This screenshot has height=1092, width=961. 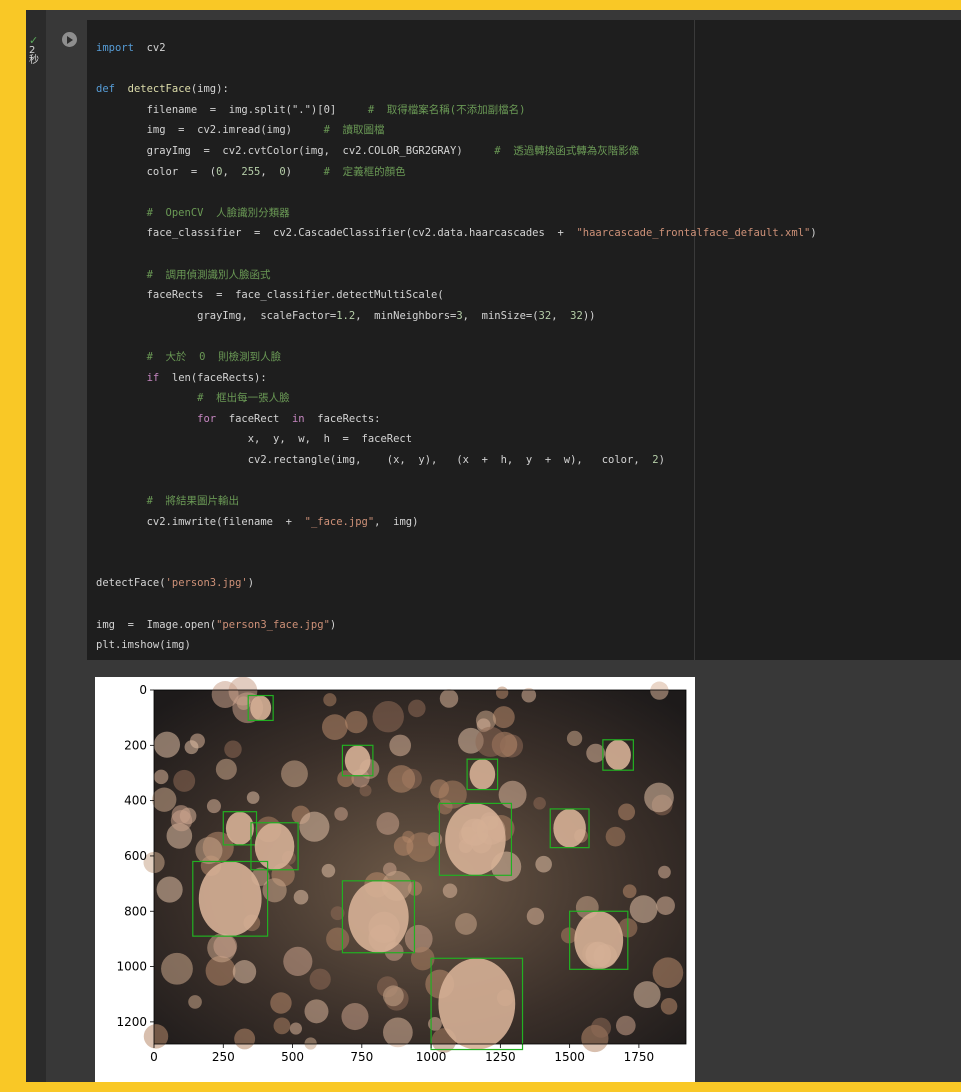 What do you see at coordinates (189, 356) in the screenshot?
I see `code-token: # 大於 0 則檢測到人臉` at bounding box center [189, 356].